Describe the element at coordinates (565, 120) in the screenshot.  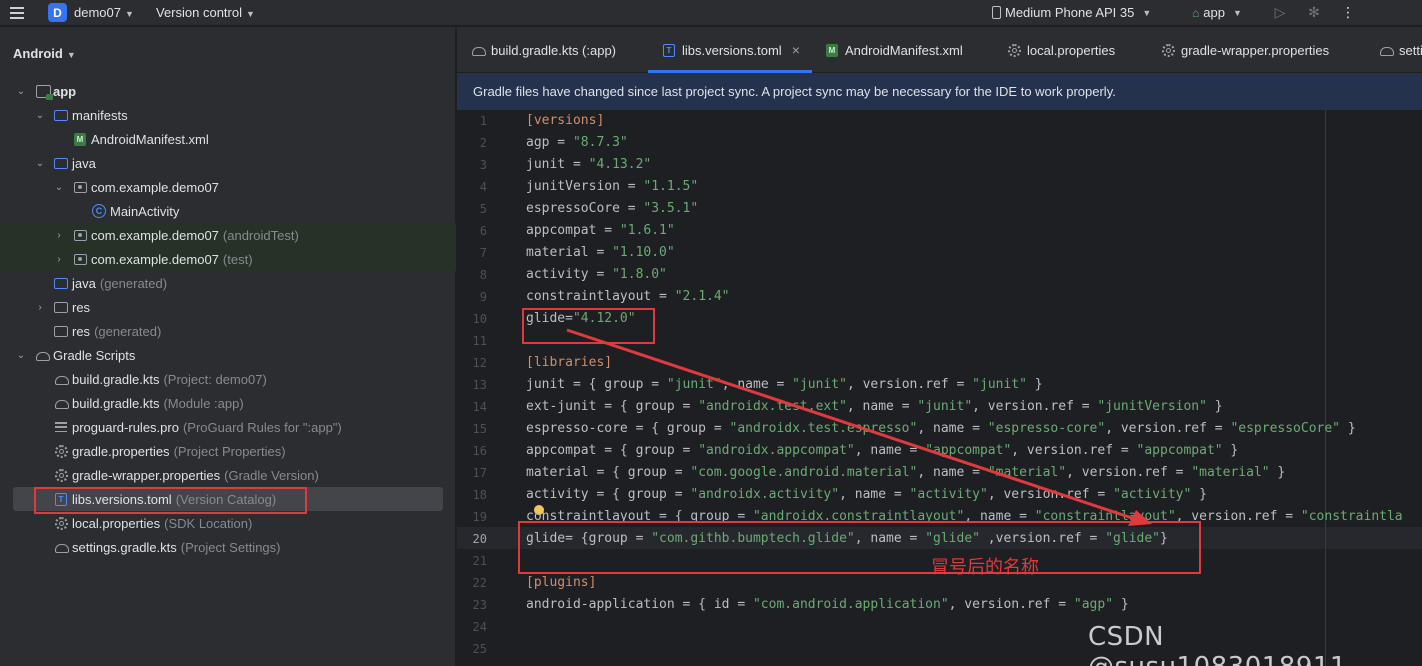
I see `code-line: [versions]` at that location.